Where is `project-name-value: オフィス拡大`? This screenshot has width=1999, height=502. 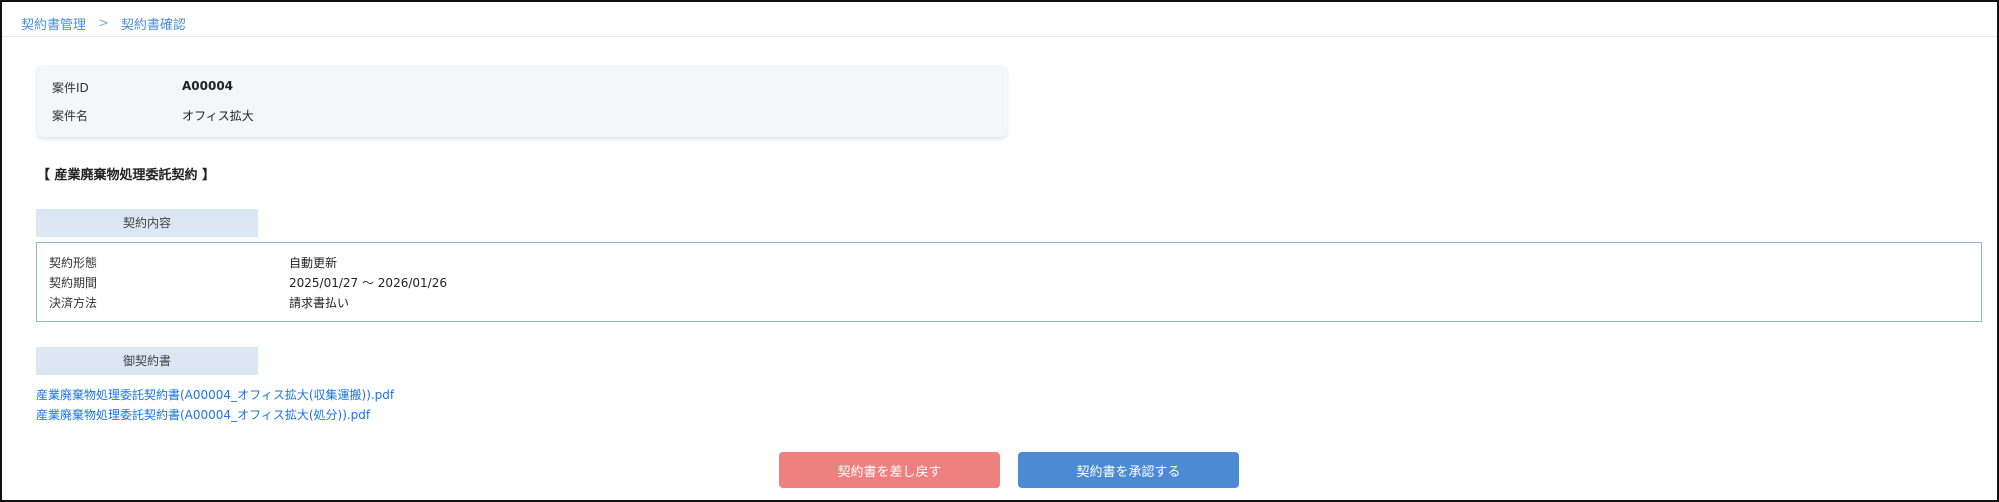
project-name-value: オフィス拡大 is located at coordinates (218, 116).